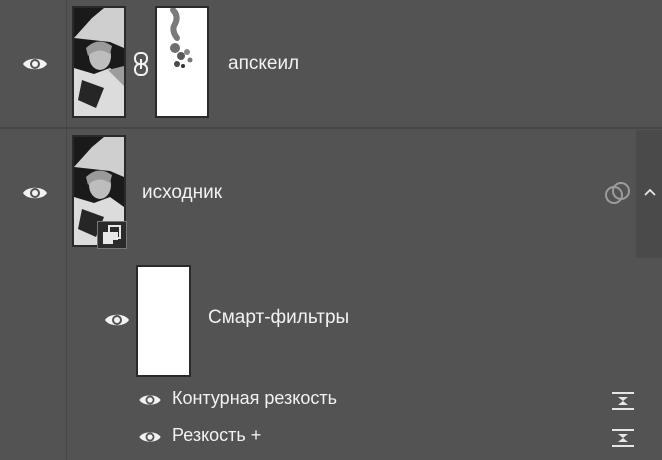  What do you see at coordinates (279, 317) in the screenshot?
I see `smart-filters-label: Смарт-фильтры` at bounding box center [279, 317].